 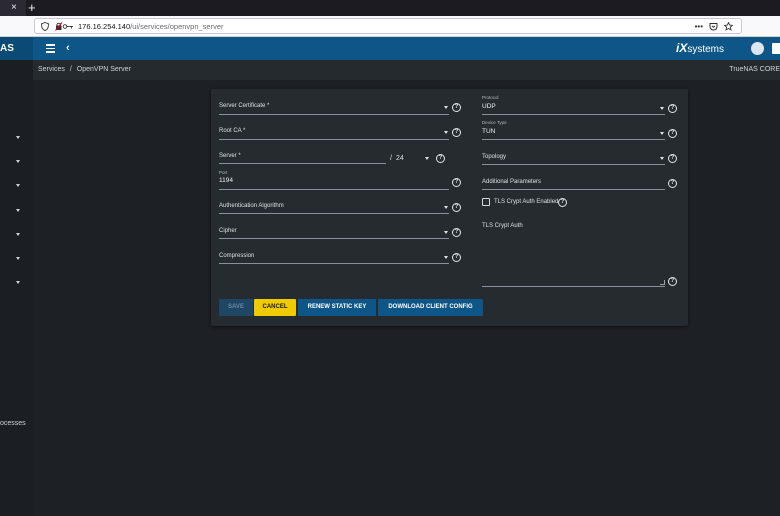 What do you see at coordinates (573, 105) in the screenshot?
I see `protocol-select: Protocol UDP` at bounding box center [573, 105].